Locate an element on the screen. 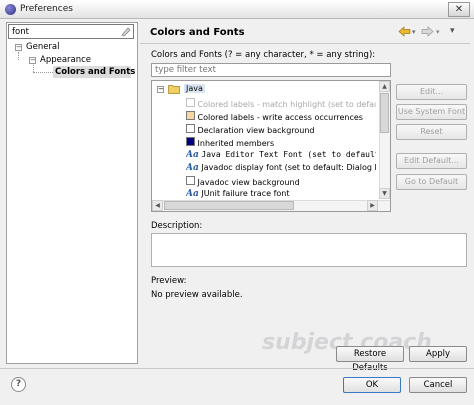 This screenshot has height=405, width=474. view-menu-icon: ▾ is located at coordinates (452, 31).